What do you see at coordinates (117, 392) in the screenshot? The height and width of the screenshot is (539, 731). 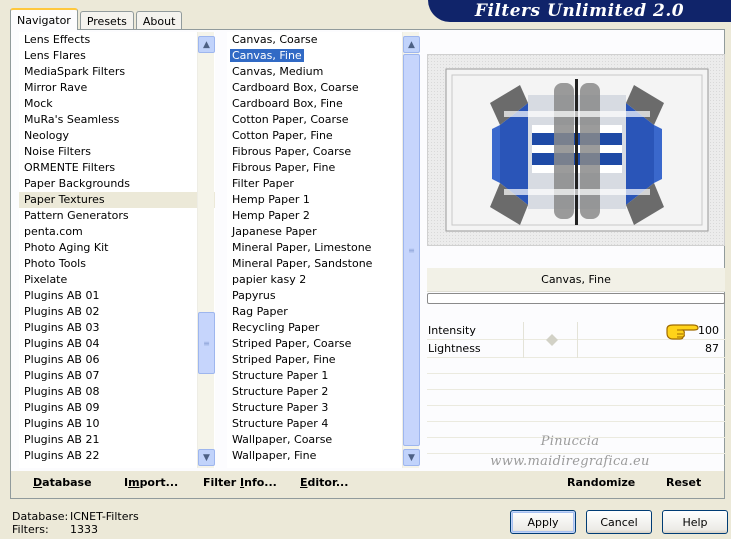 I see `list-item: Plugins AB 08` at bounding box center [117, 392].